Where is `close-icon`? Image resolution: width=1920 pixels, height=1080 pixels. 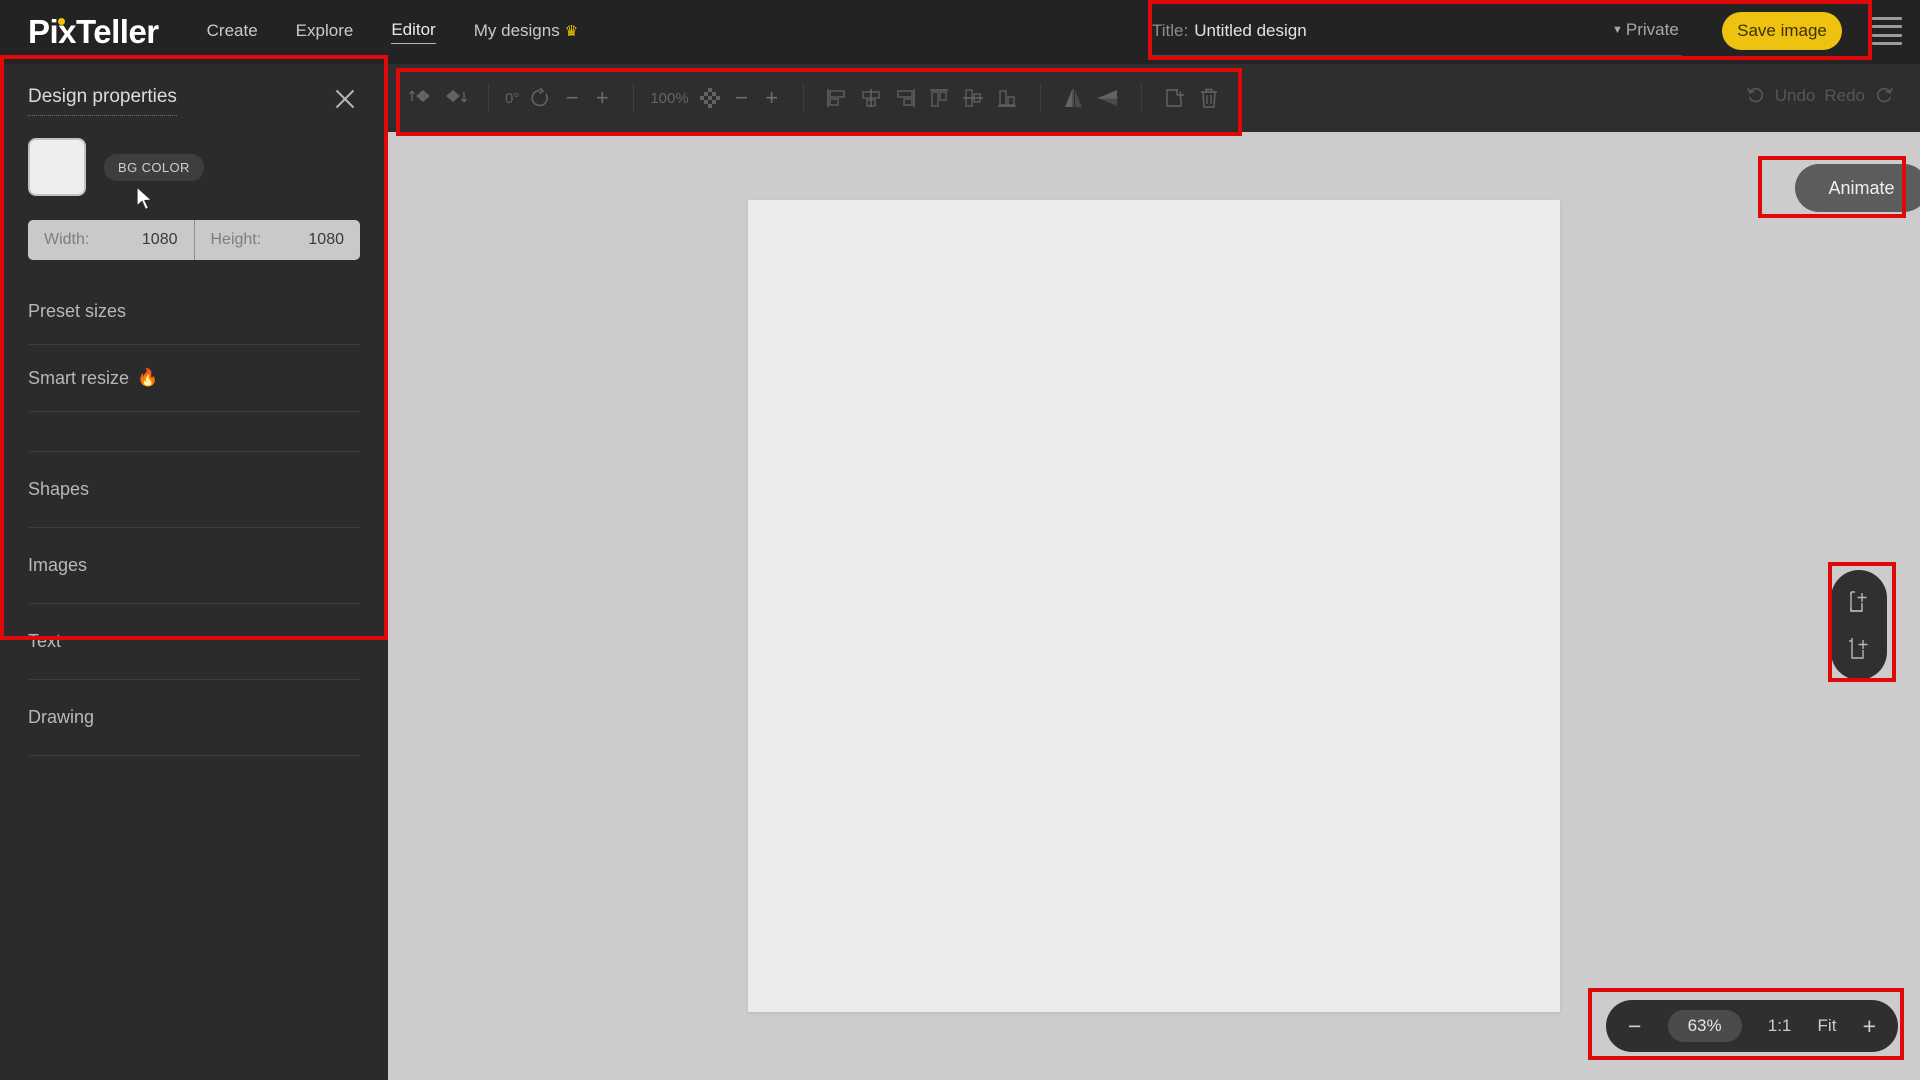 close-icon is located at coordinates (345, 99).